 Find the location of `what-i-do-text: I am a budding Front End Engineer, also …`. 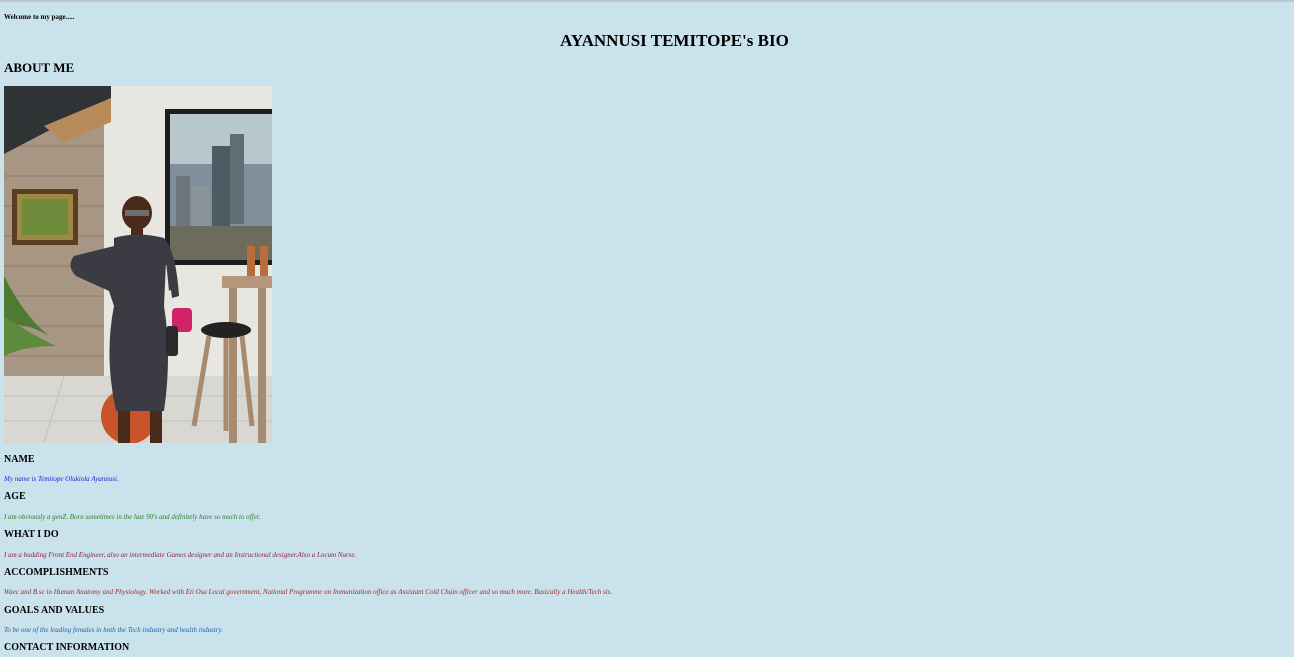

what-i-do-text: I am a budding Front End Engineer, also … is located at coordinates (180, 555).